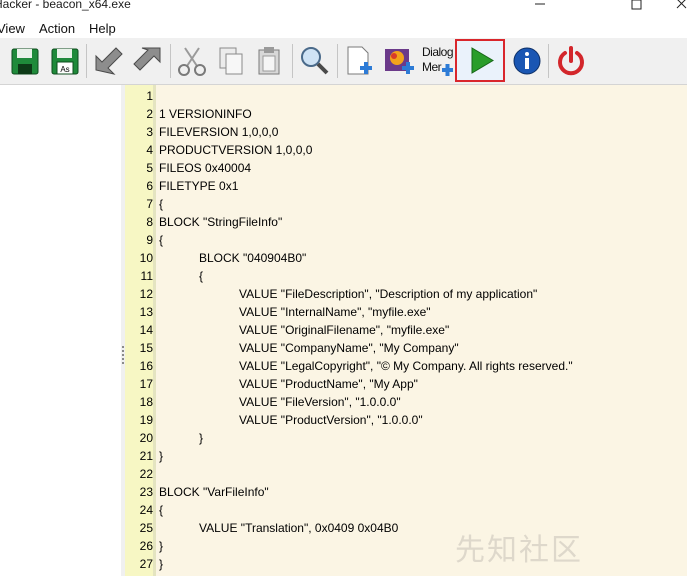  What do you see at coordinates (220, 222) in the screenshot?
I see `code-line: BLOCK "StringFileInfo"` at bounding box center [220, 222].